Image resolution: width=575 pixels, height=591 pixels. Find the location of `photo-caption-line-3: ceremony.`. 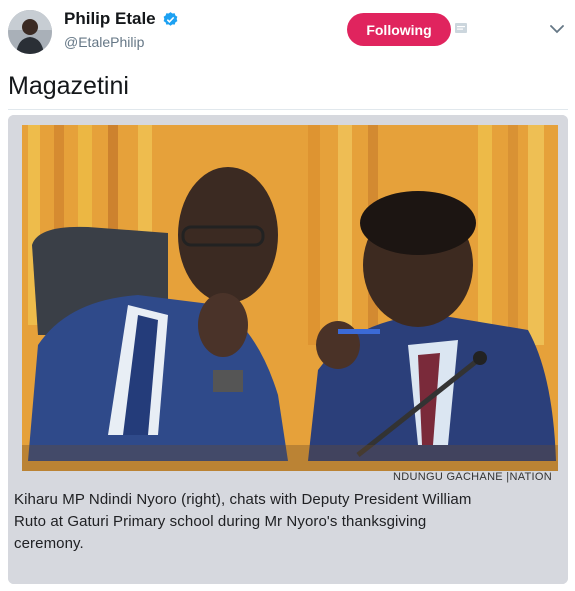

photo-caption-line-3: ceremony. is located at coordinates (49, 543).